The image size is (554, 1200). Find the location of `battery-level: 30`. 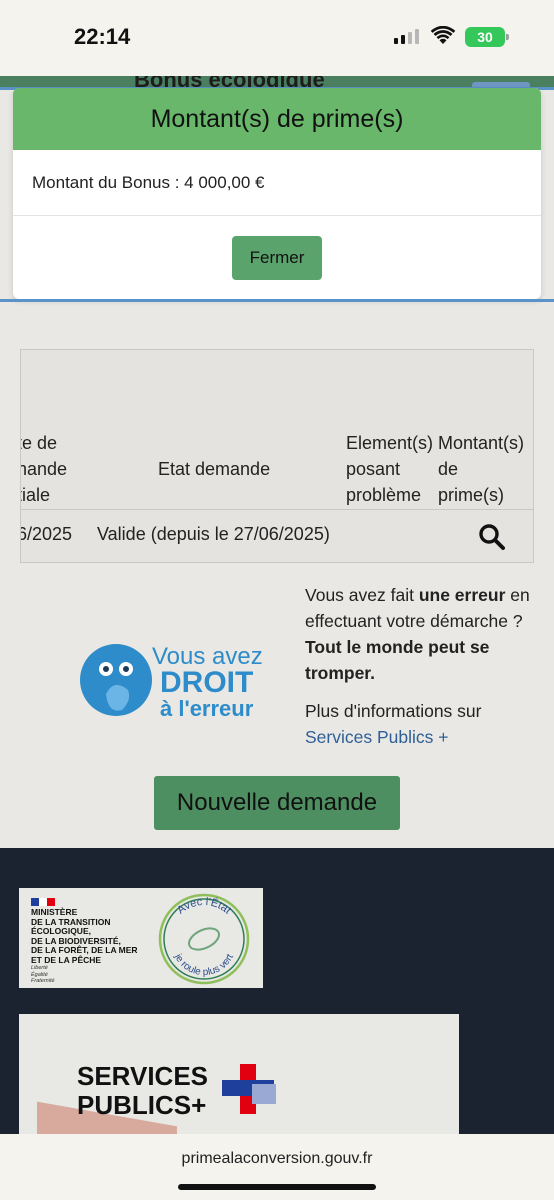

battery-level: 30 is located at coordinates (485, 37).